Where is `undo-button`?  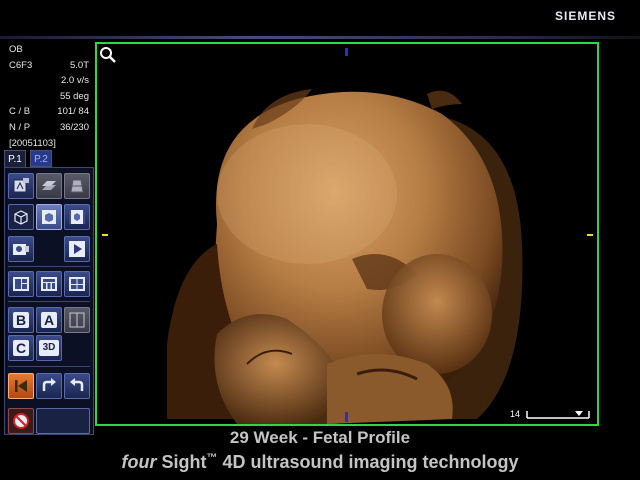 undo-button is located at coordinates (77, 386).